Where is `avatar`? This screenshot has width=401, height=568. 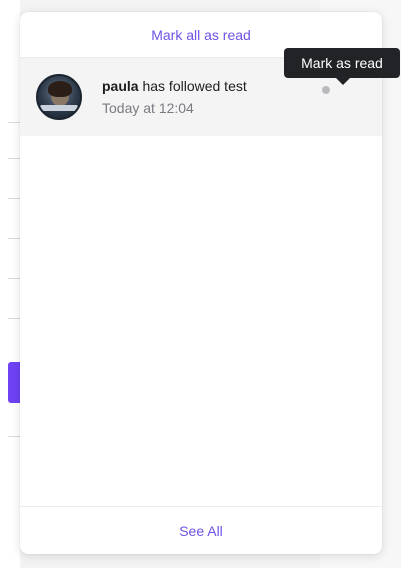
avatar is located at coordinates (59, 97).